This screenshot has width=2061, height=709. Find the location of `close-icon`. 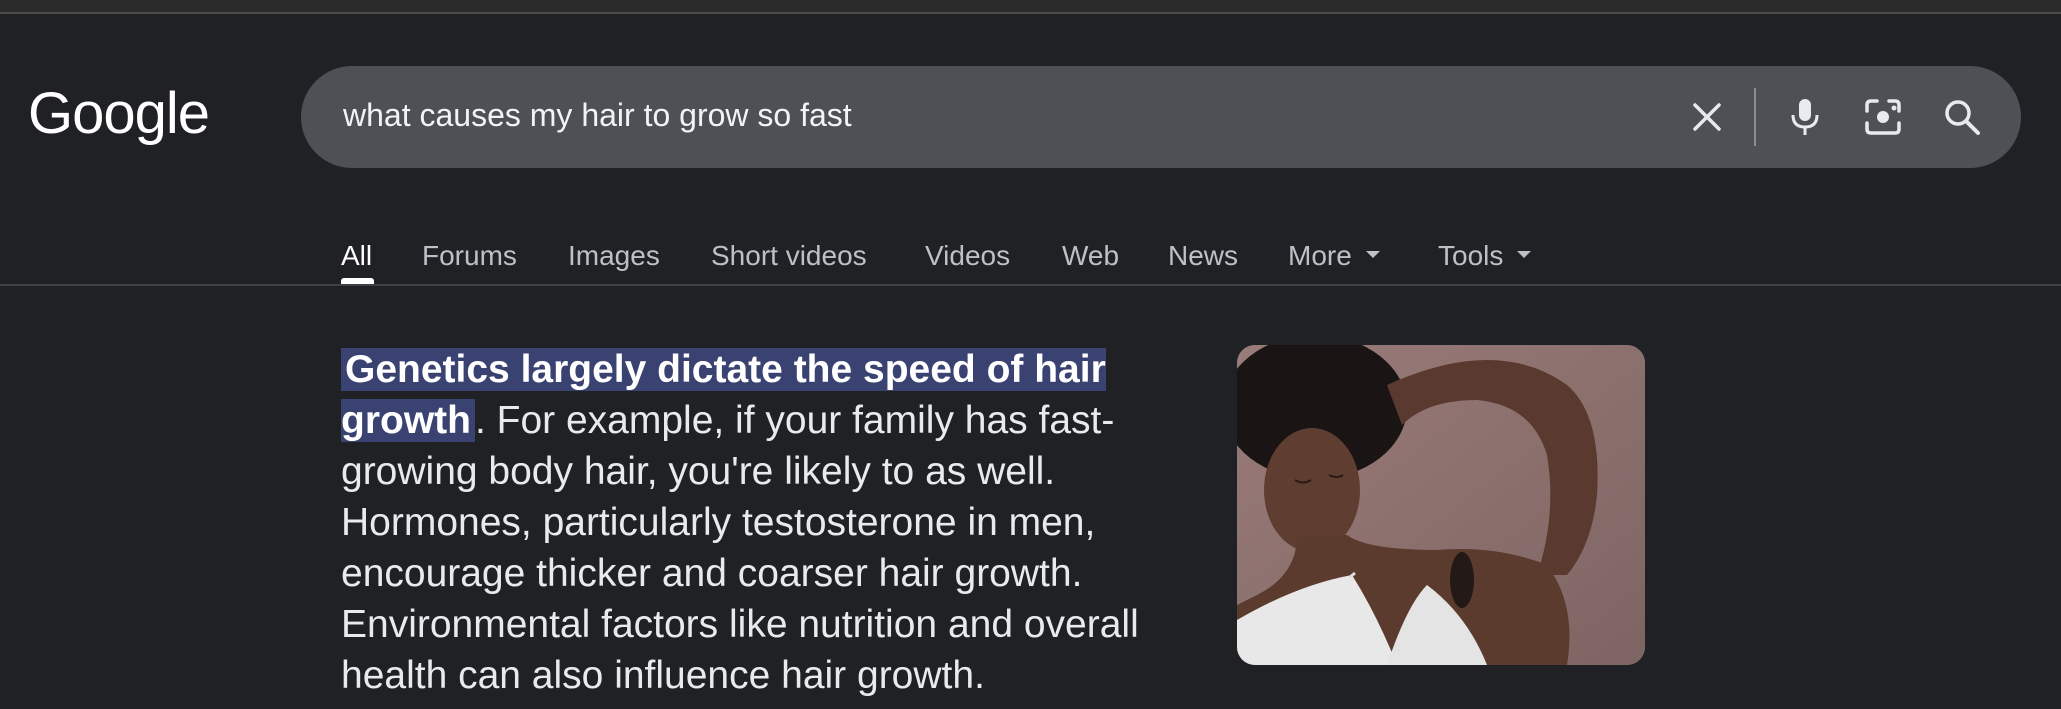

close-icon is located at coordinates (1707, 117).